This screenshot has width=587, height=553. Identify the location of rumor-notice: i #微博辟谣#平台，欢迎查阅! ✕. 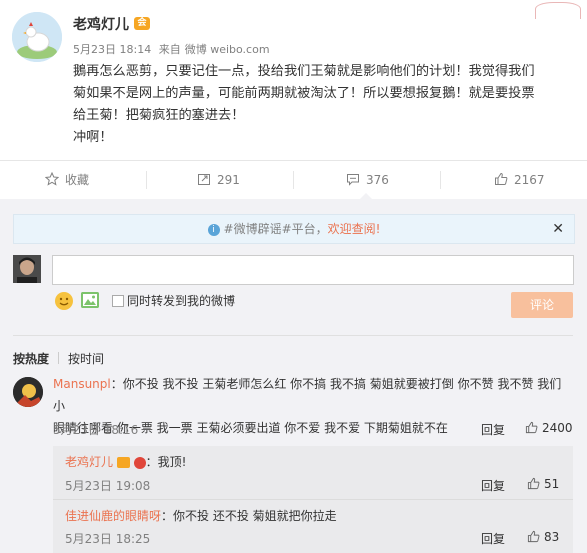
(294, 229).